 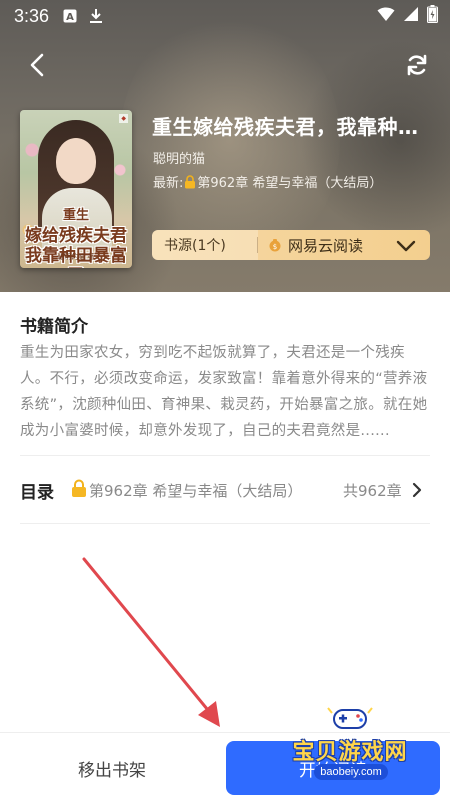 What do you see at coordinates (196, 490) in the screenshot?
I see `toc-latest-chapter: 第962章 希望与幸福（大结局）` at bounding box center [196, 490].